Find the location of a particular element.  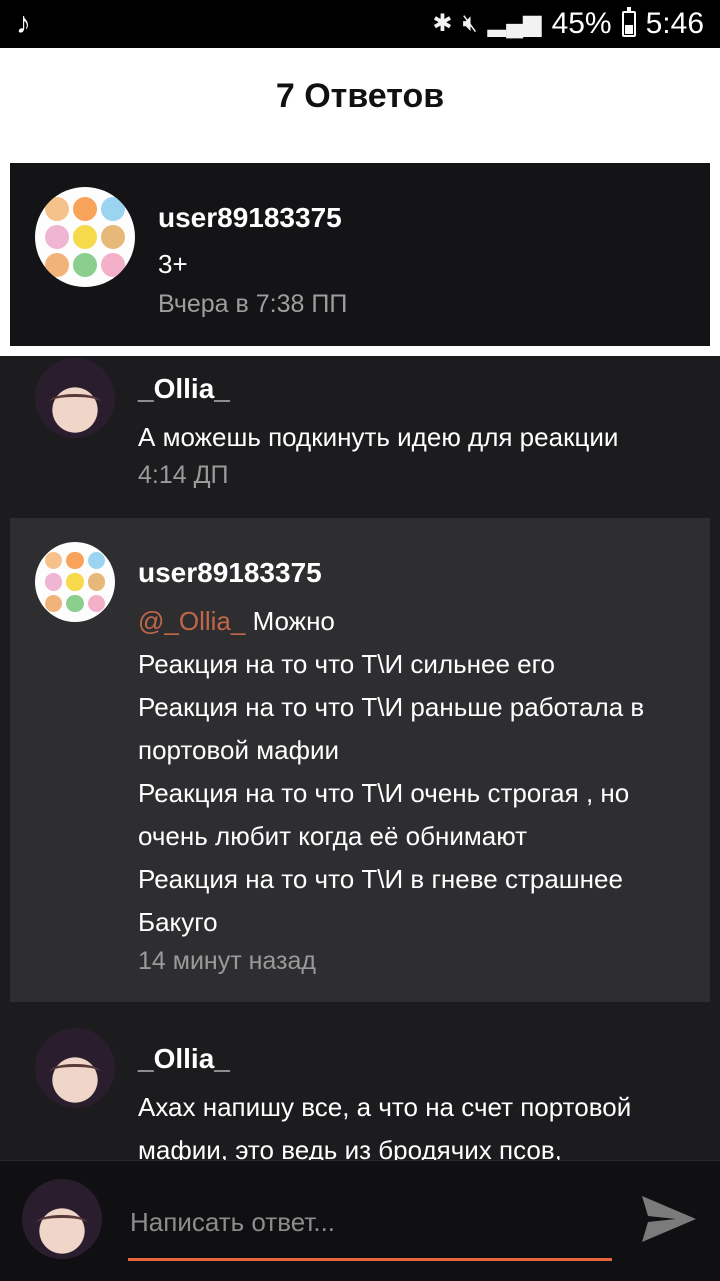

reply-text: Можно is located at coordinates (293, 621).